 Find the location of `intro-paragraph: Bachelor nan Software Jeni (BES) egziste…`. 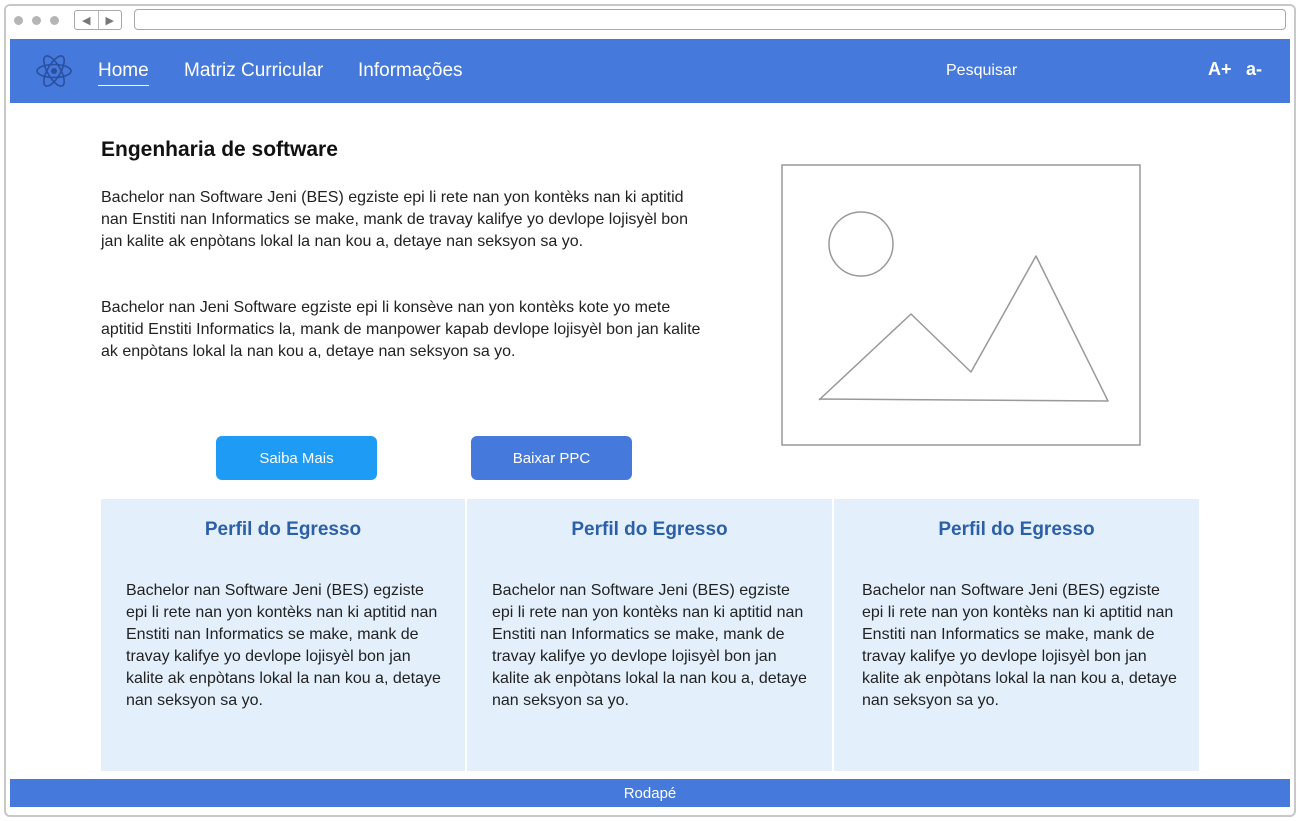

intro-paragraph: Bachelor nan Software Jeni (BES) egziste… is located at coordinates (394, 219).